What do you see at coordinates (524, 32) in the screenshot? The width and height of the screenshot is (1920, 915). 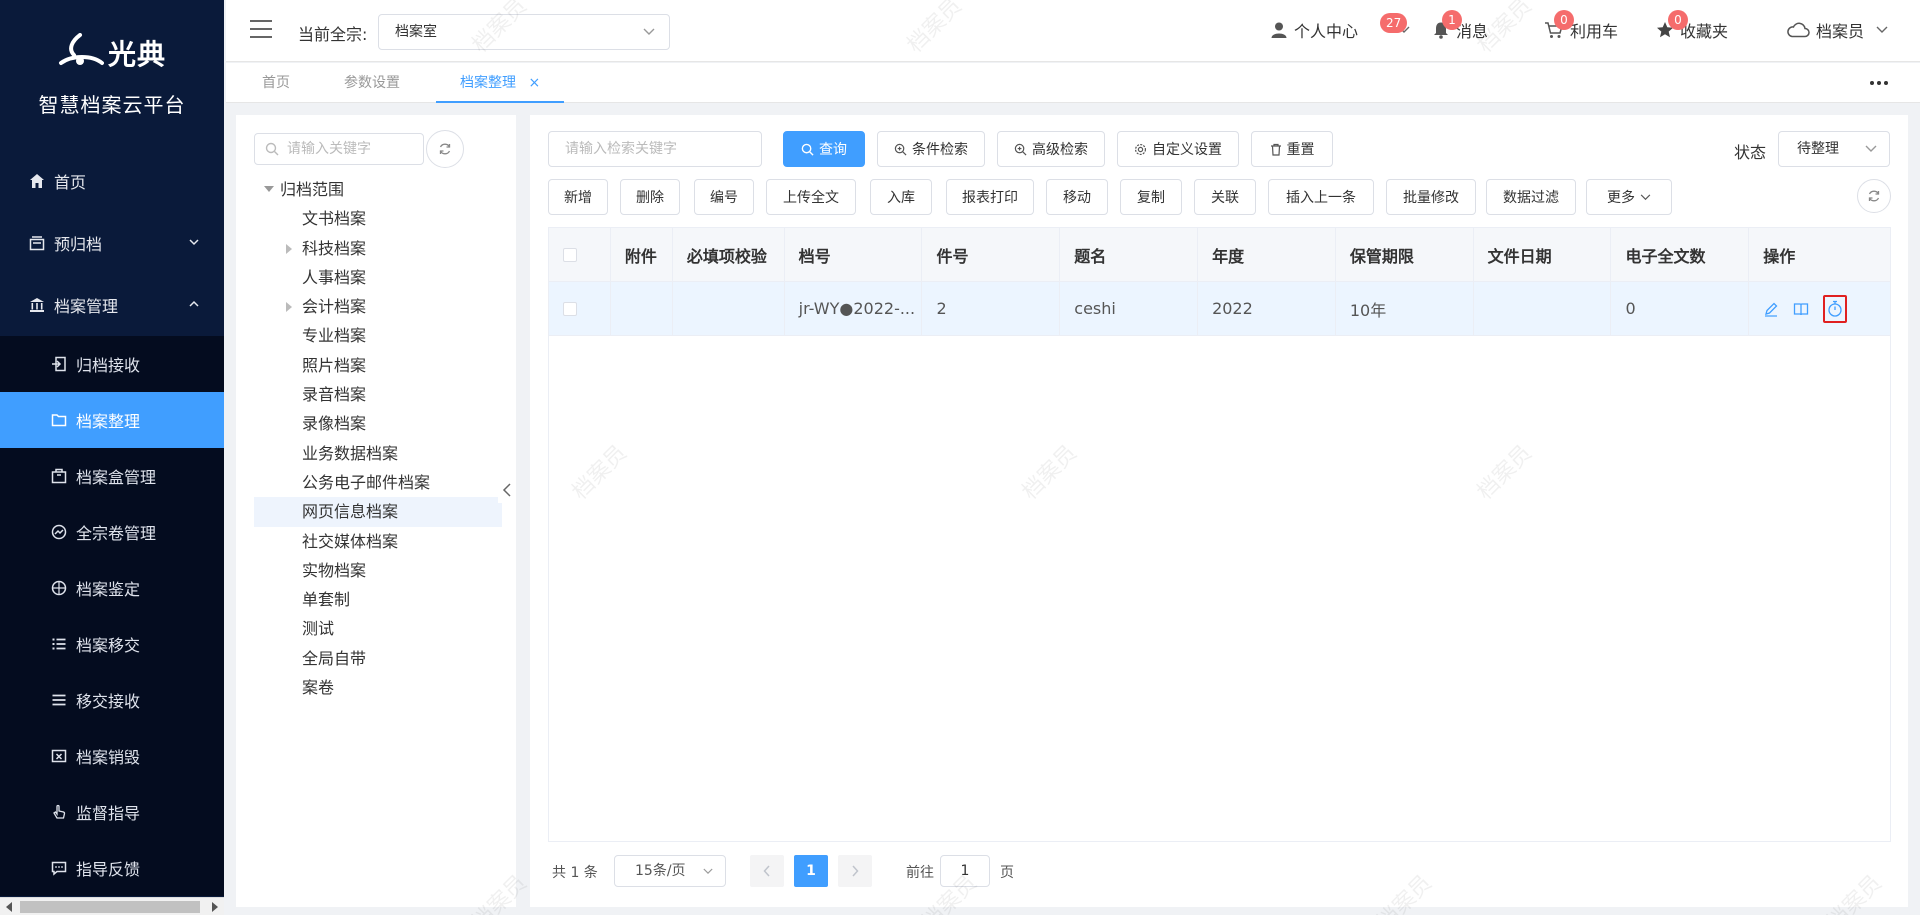 I see `fonds-select: 档案室` at bounding box center [524, 32].